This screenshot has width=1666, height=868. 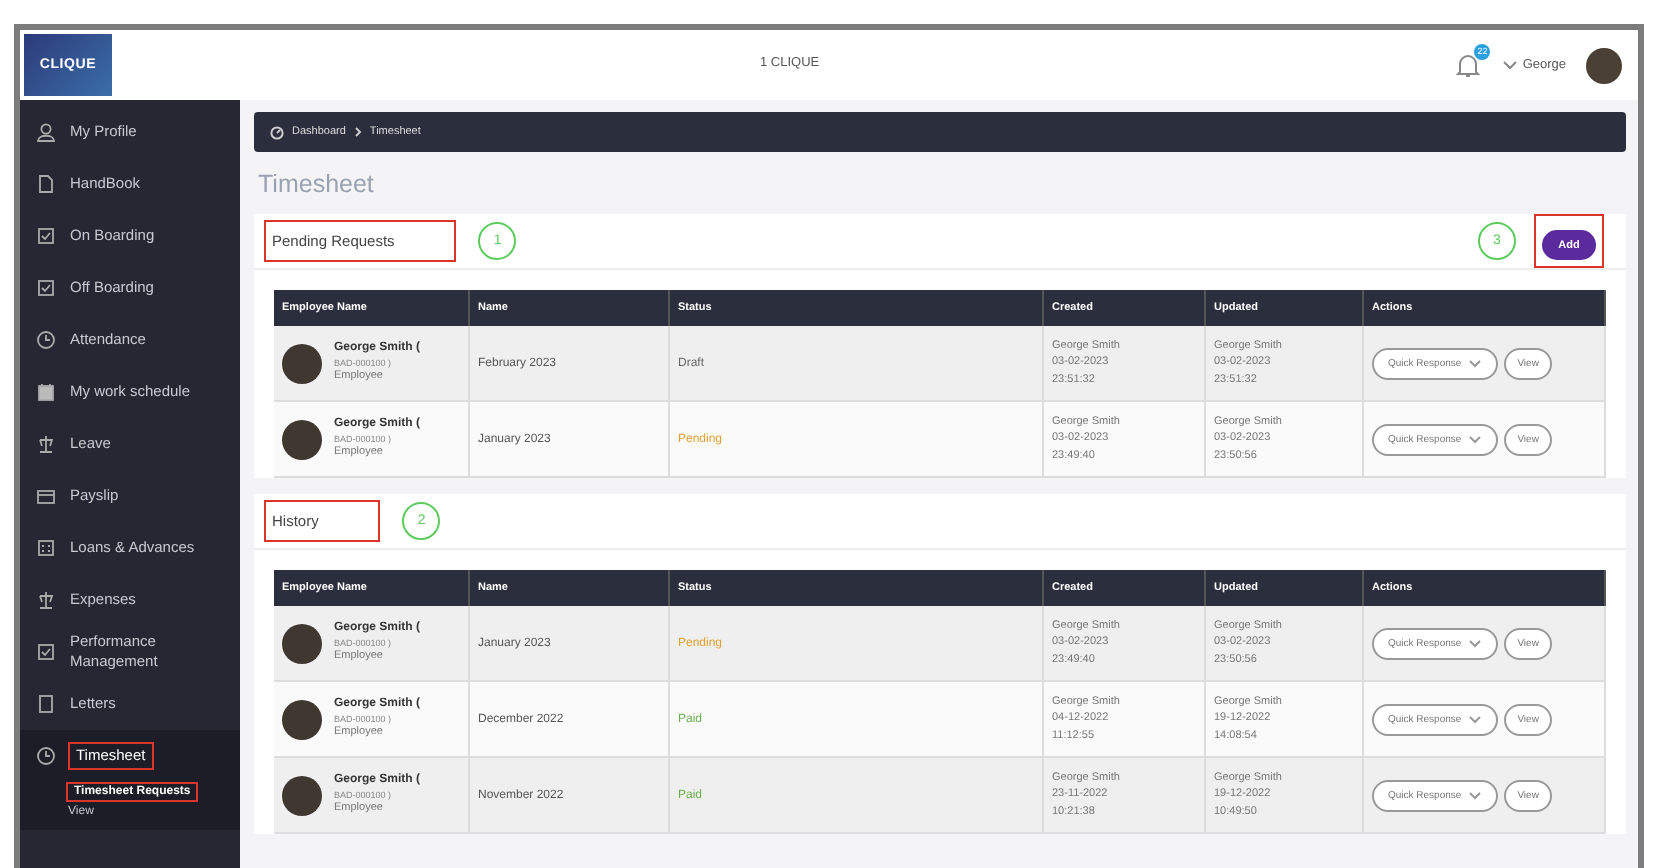 I want to click on bell-icon, so click(x=1468, y=63).